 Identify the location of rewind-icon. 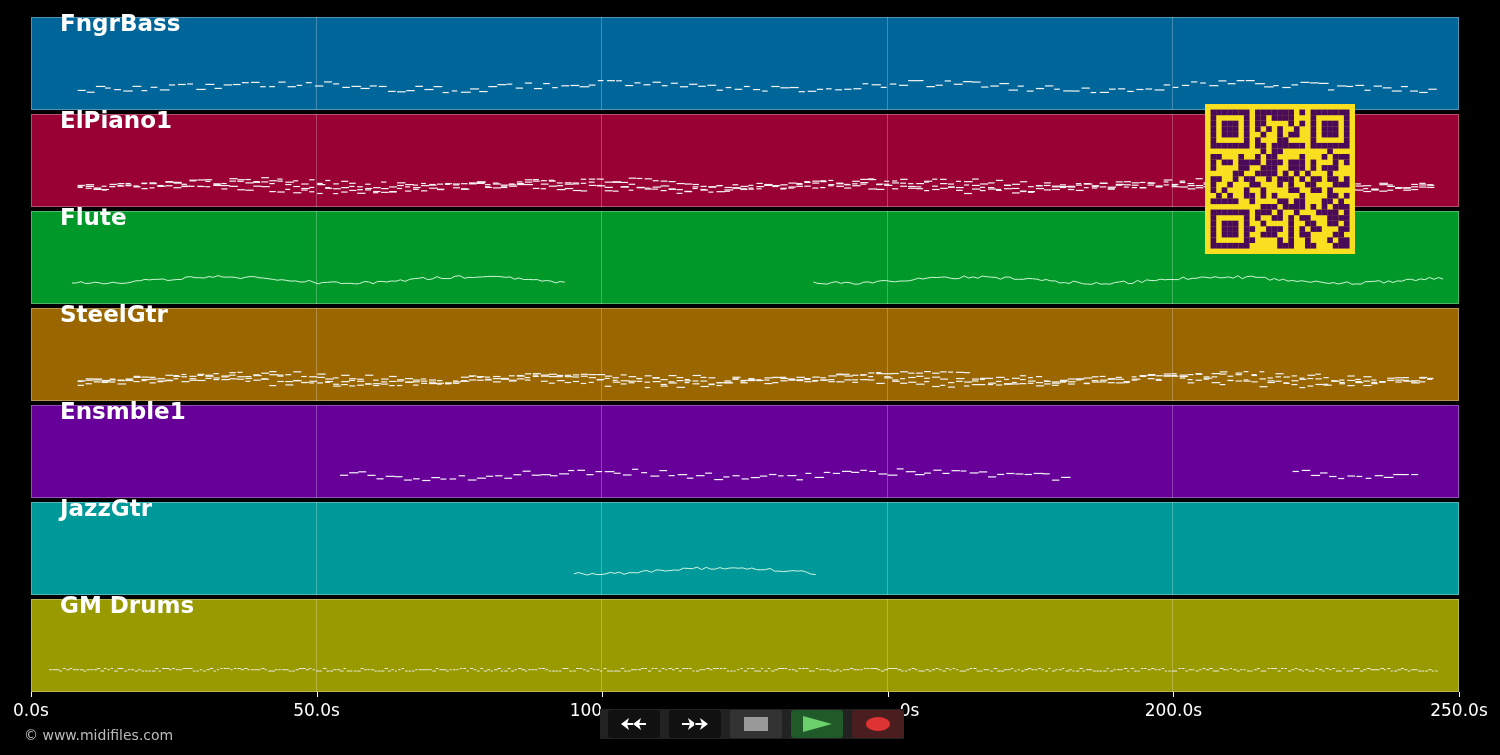
(634, 724).